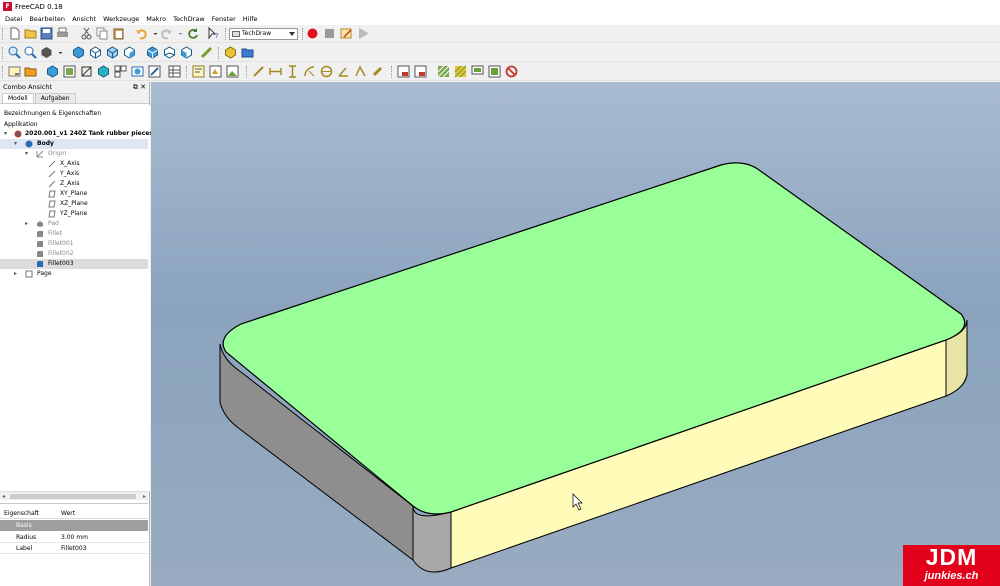 This screenshot has width=1000, height=586. What do you see at coordinates (460, 71) in the screenshot?
I see `geometric-hatch-icon` at bounding box center [460, 71].